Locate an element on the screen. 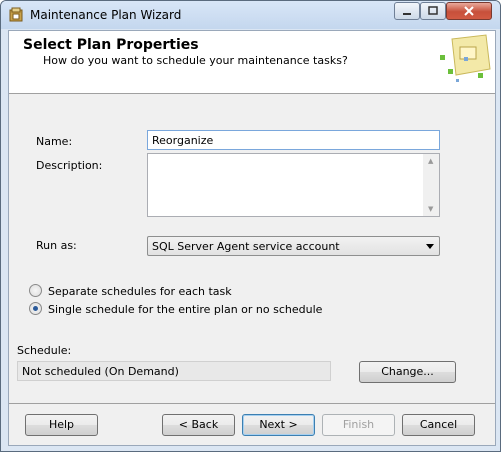 The width and height of the screenshot is (501, 452). schedule-value-box: Not scheduled (On Demand) is located at coordinates (174, 371).